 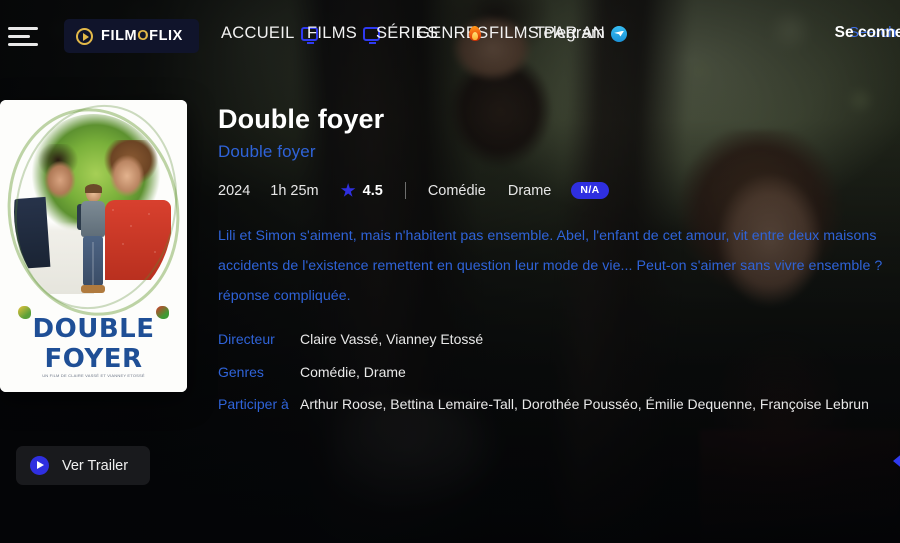 What do you see at coordinates (619, 33) in the screenshot?
I see `telegram-icon` at bounding box center [619, 33].